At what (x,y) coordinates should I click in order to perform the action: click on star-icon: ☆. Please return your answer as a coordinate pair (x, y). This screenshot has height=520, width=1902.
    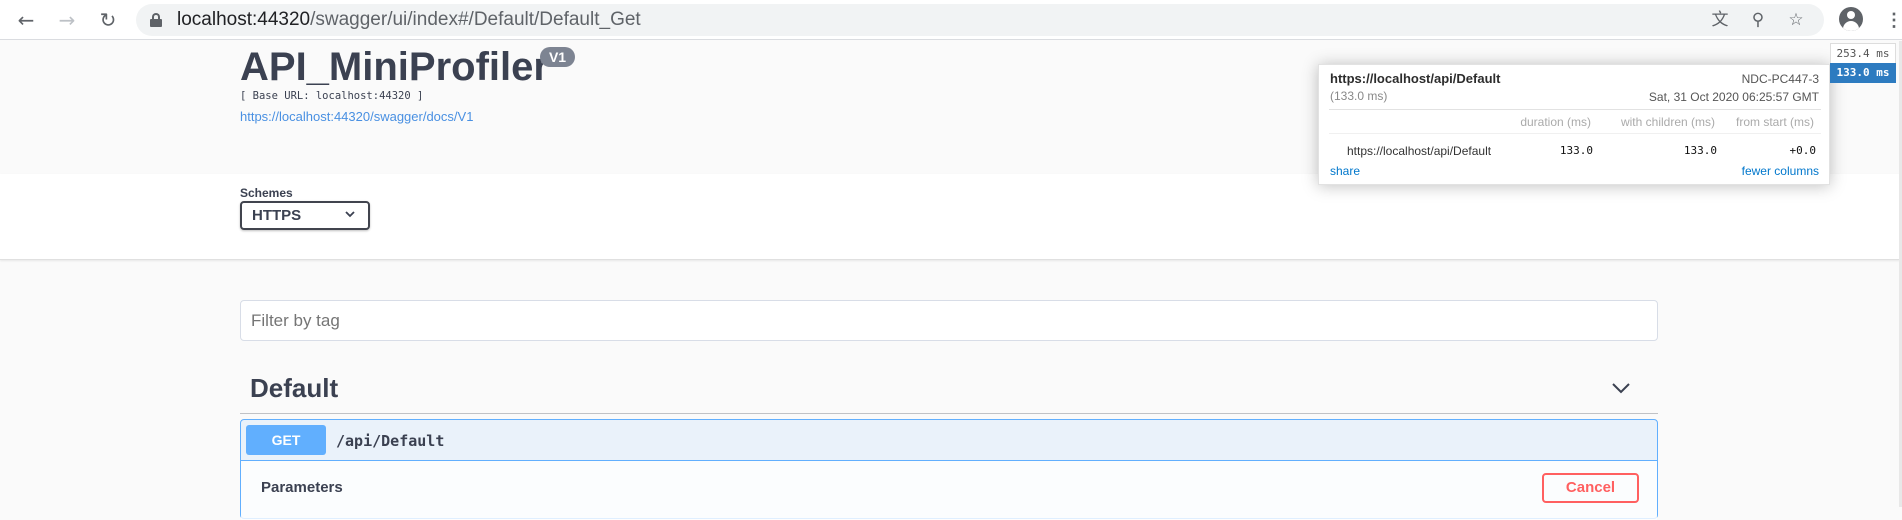
    Looking at the image, I should click on (1796, 20).